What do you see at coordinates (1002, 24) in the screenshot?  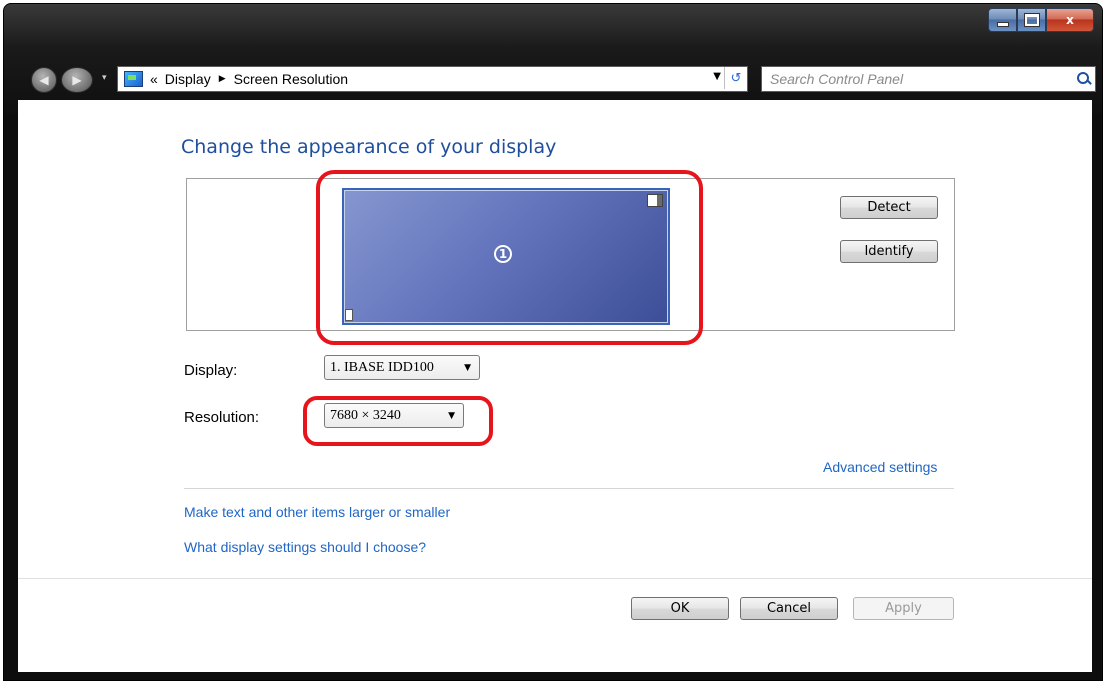 I see `minimize-icon` at bounding box center [1002, 24].